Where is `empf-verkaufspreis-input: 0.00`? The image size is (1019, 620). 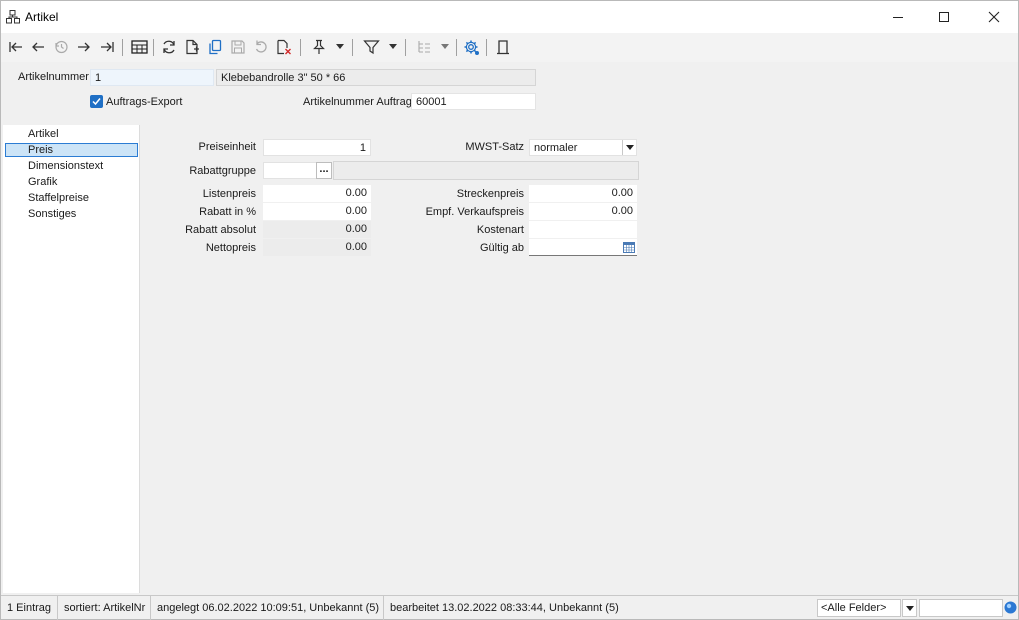
empf-verkaufspreis-input: 0.00 is located at coordinates (583, 211).